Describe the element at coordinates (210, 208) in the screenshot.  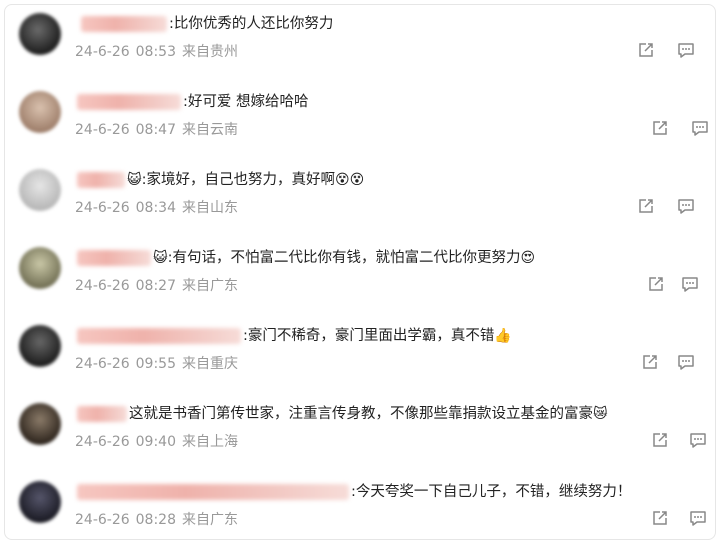
I see `comment-location: 来自山东` at that location.